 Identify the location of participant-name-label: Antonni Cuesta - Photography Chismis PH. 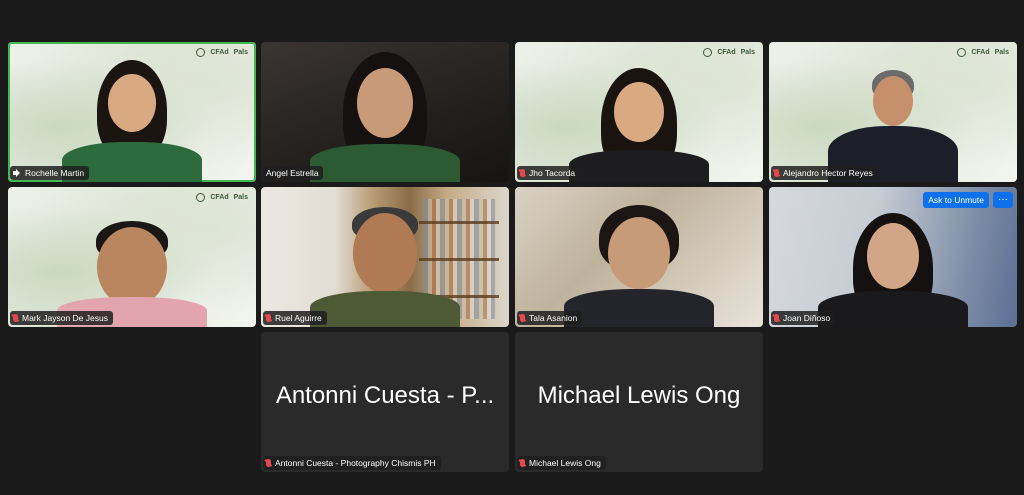
(352, 463).